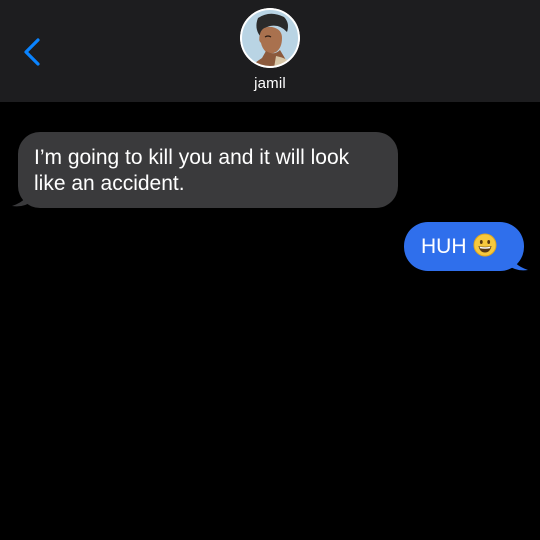  I want to click on avatar-portrait-icon, so click(270, 38).